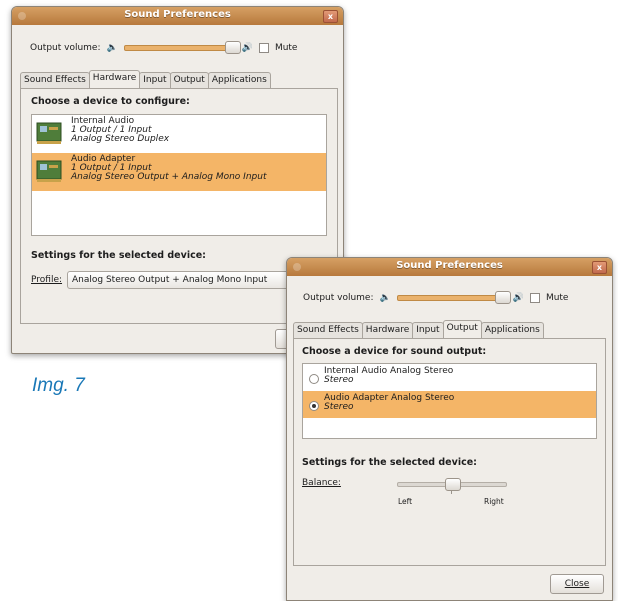 The width and height of the screenshot is (618, 601). Describe the element at coordinates (321, 483) in the screenshot. I see `balance-label: Balance:` at that location.